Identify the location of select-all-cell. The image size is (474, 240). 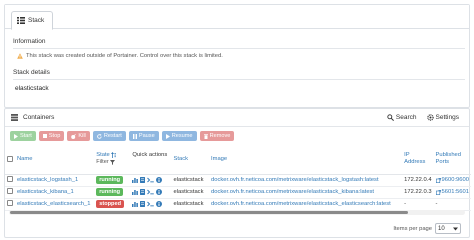
(10, 162).